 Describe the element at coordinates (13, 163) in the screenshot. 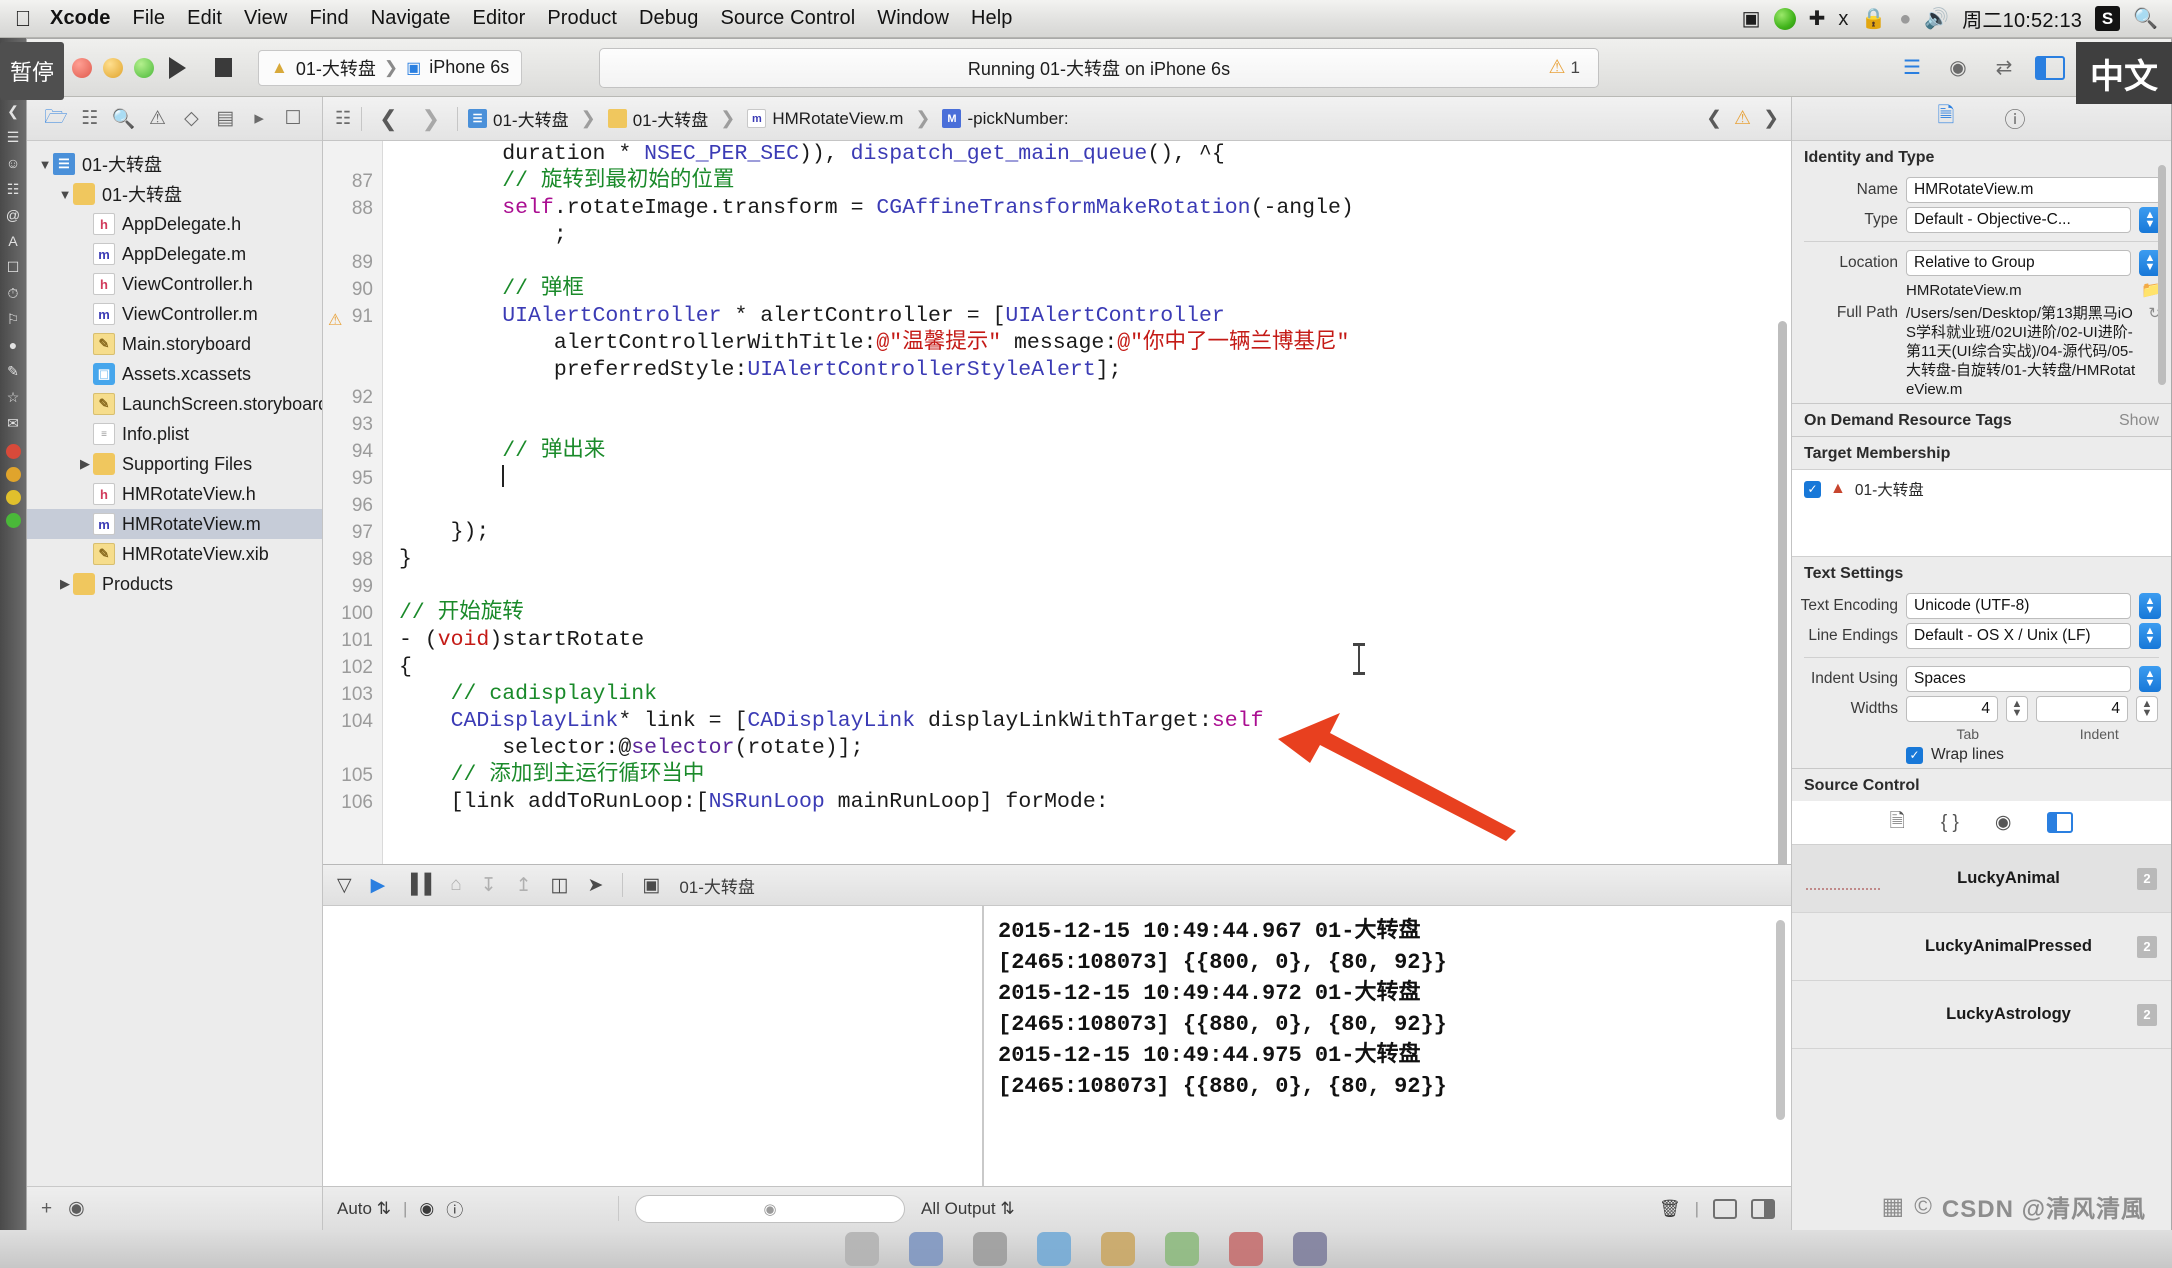

I see `dock-icon-person: ☺` at that location.